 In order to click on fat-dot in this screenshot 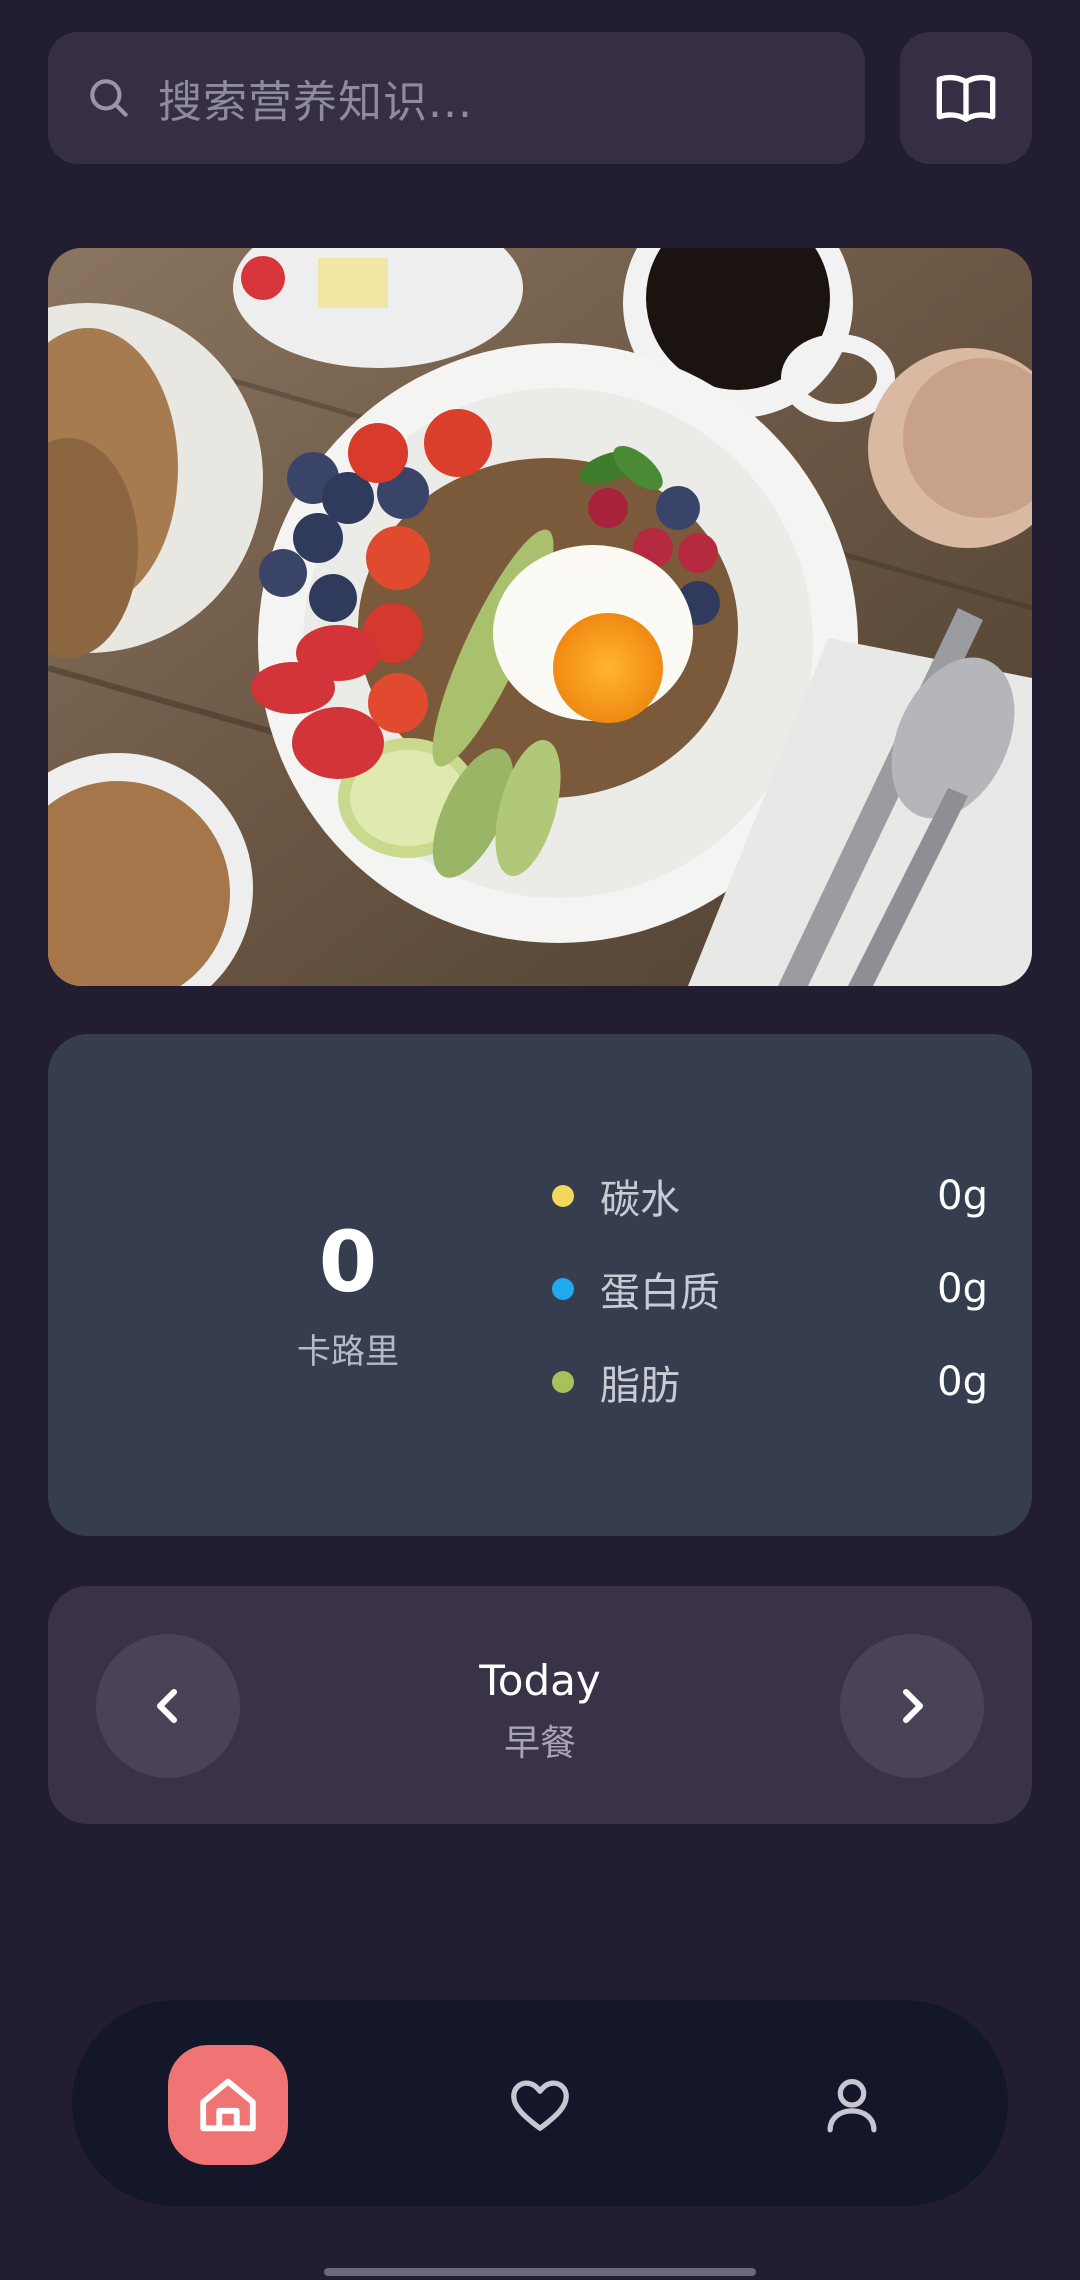, I will do `click(563, 1382)`.